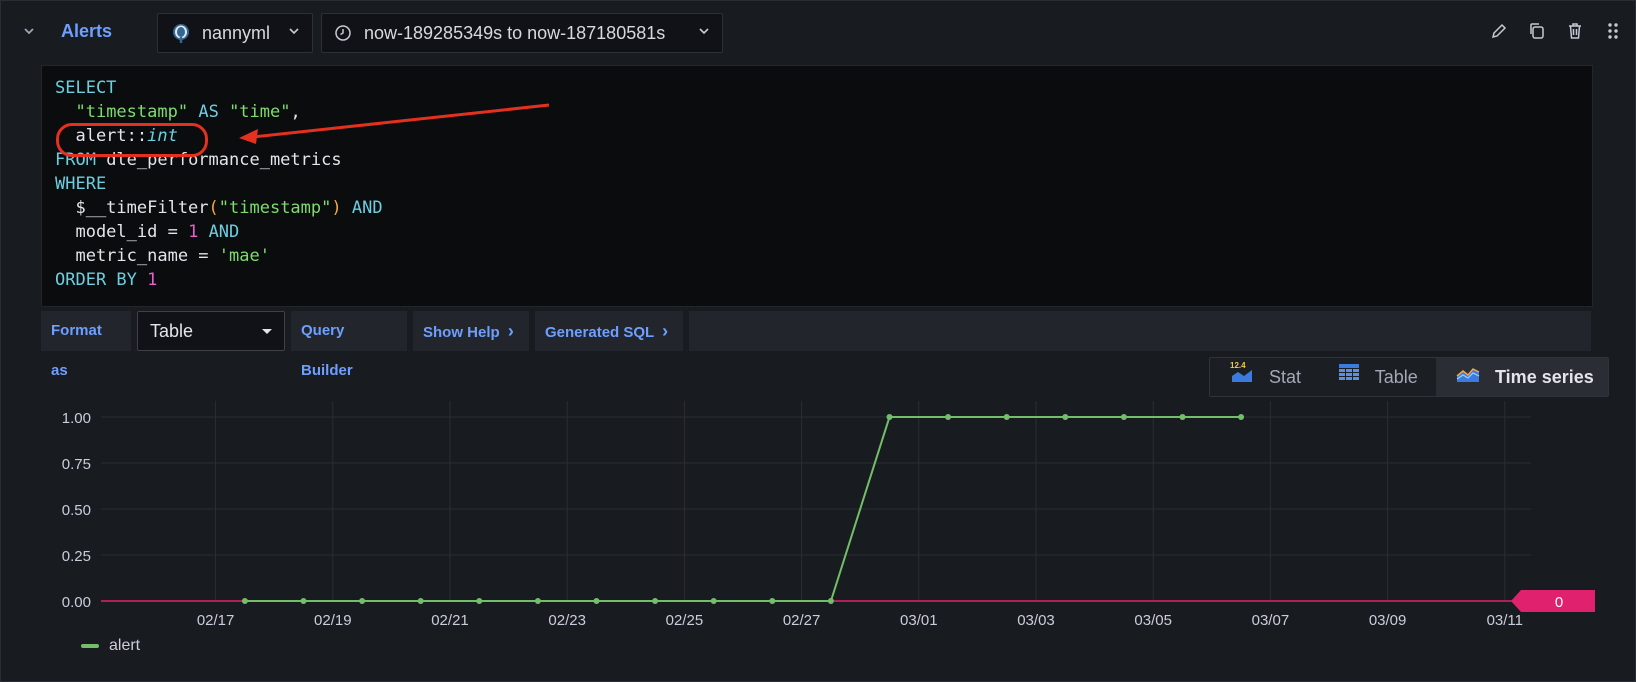 This screenshot has height=682, width=1636. I want to click on x-tick-label: 03/09, so click(1388, 620).